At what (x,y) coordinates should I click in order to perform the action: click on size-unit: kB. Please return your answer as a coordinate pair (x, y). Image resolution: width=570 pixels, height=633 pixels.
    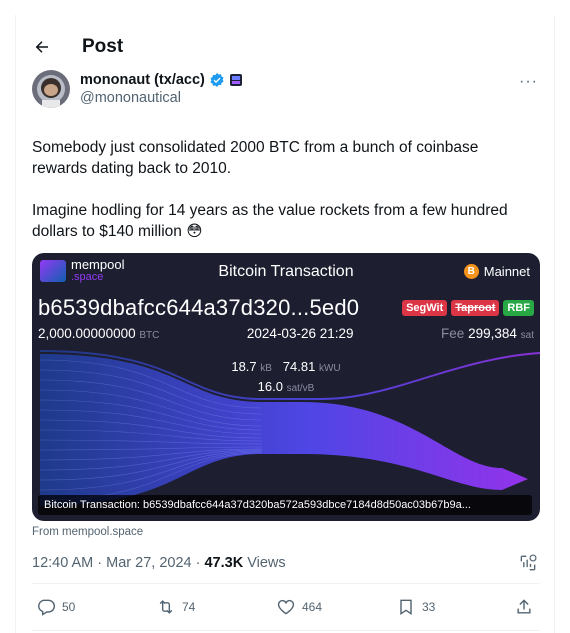
    Looking at the image, I should click on (266, 368).